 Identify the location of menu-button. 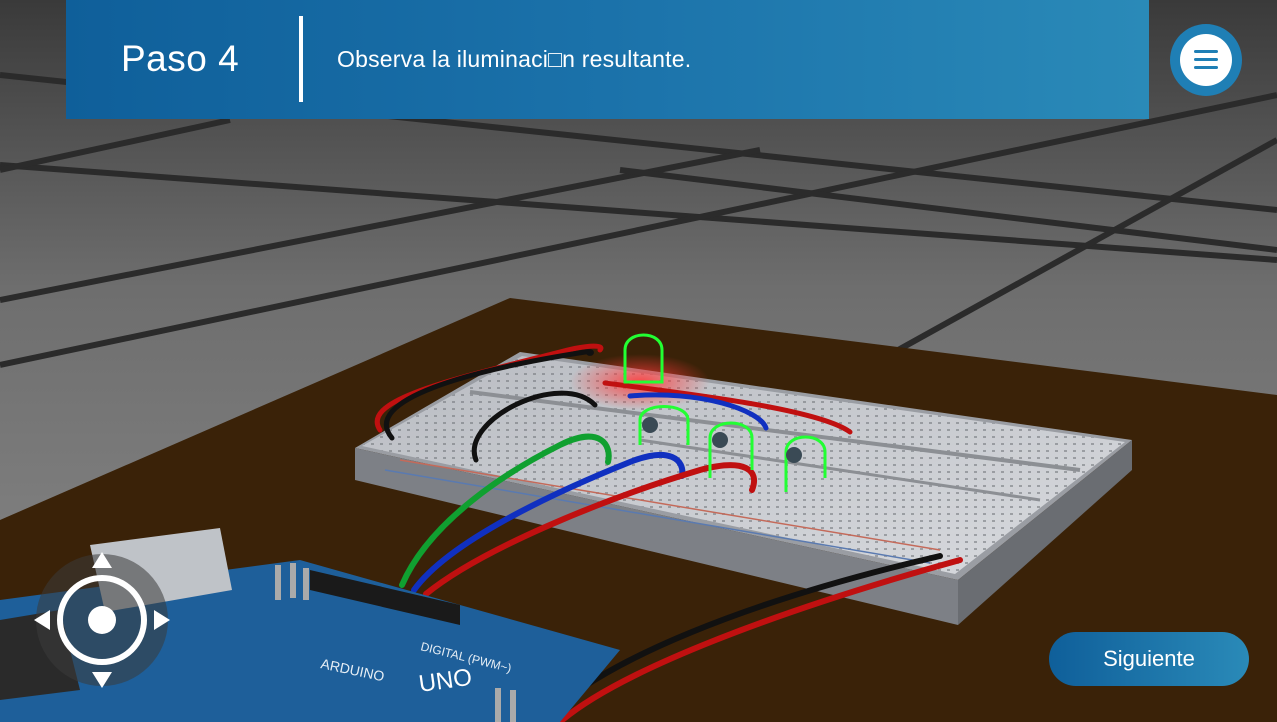
(1206, 60).